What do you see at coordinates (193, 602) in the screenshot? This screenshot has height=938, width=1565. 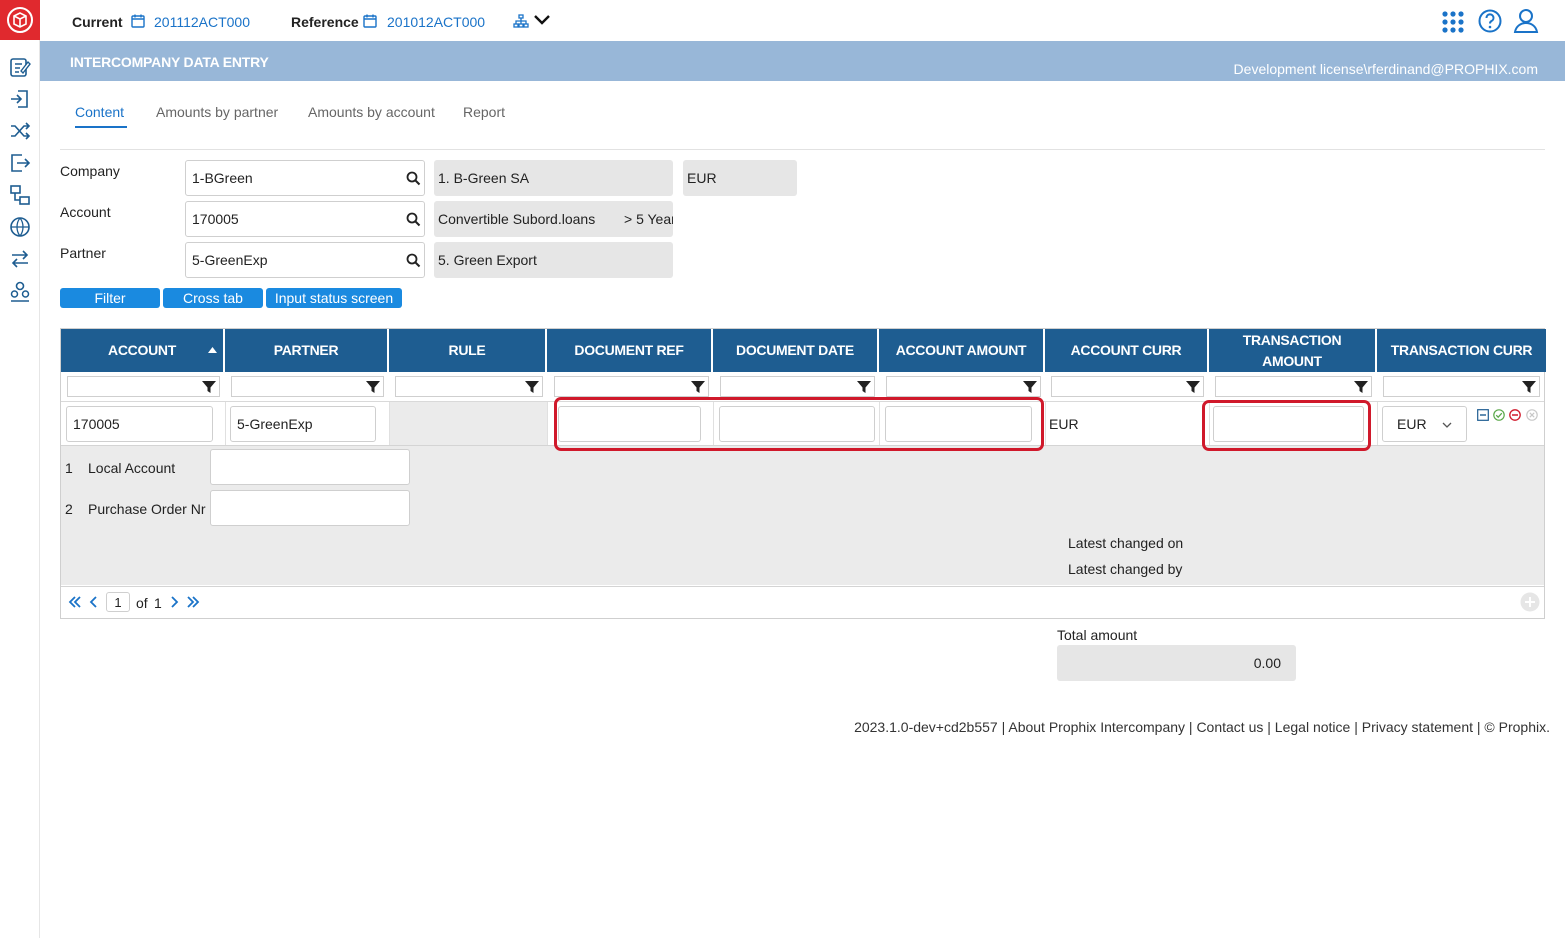 I see `last-page-icon` at bounding box center [193, 602].